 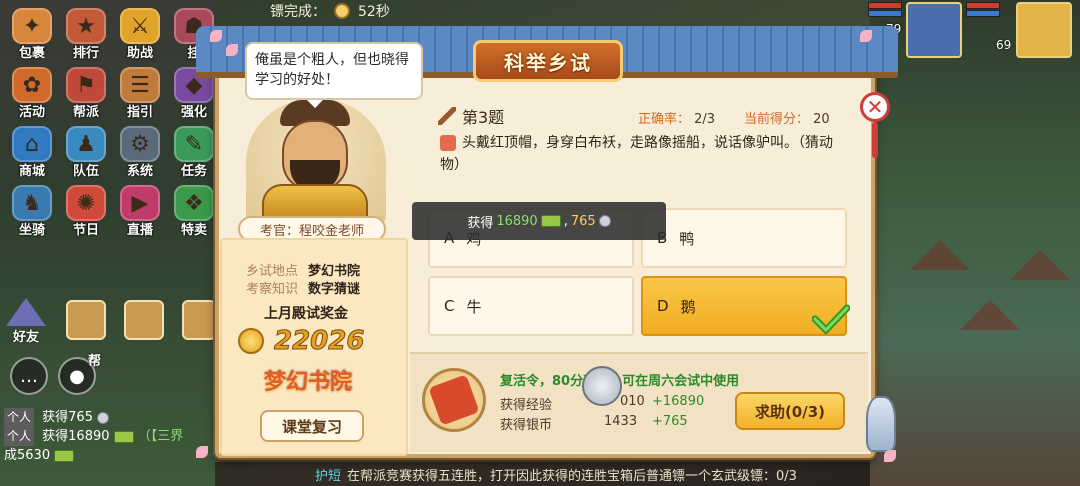 What do you see at coordinates (193, 171) in the screenshot?
I see `menu-item-label: 任务` at bounding box center [193, 171].